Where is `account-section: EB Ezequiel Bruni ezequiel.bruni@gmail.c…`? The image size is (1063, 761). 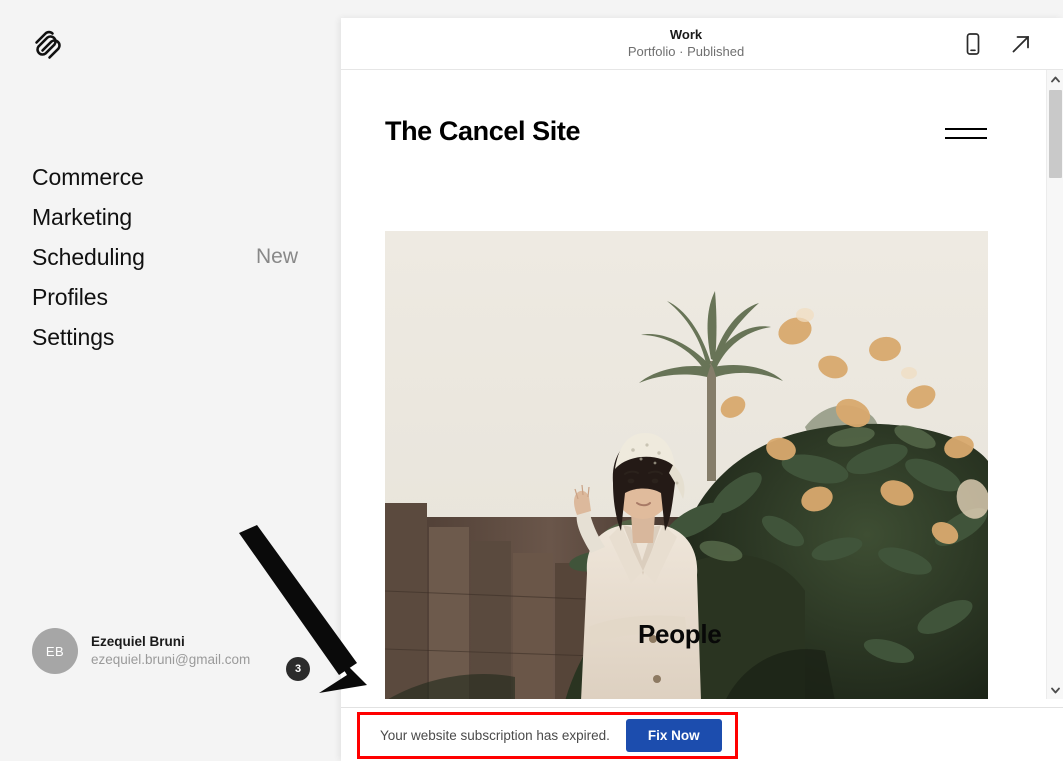 account-section: EB Ezequiel Bruni ezequiel.bruni@gmail.c… is located at coordinates (172, 651).